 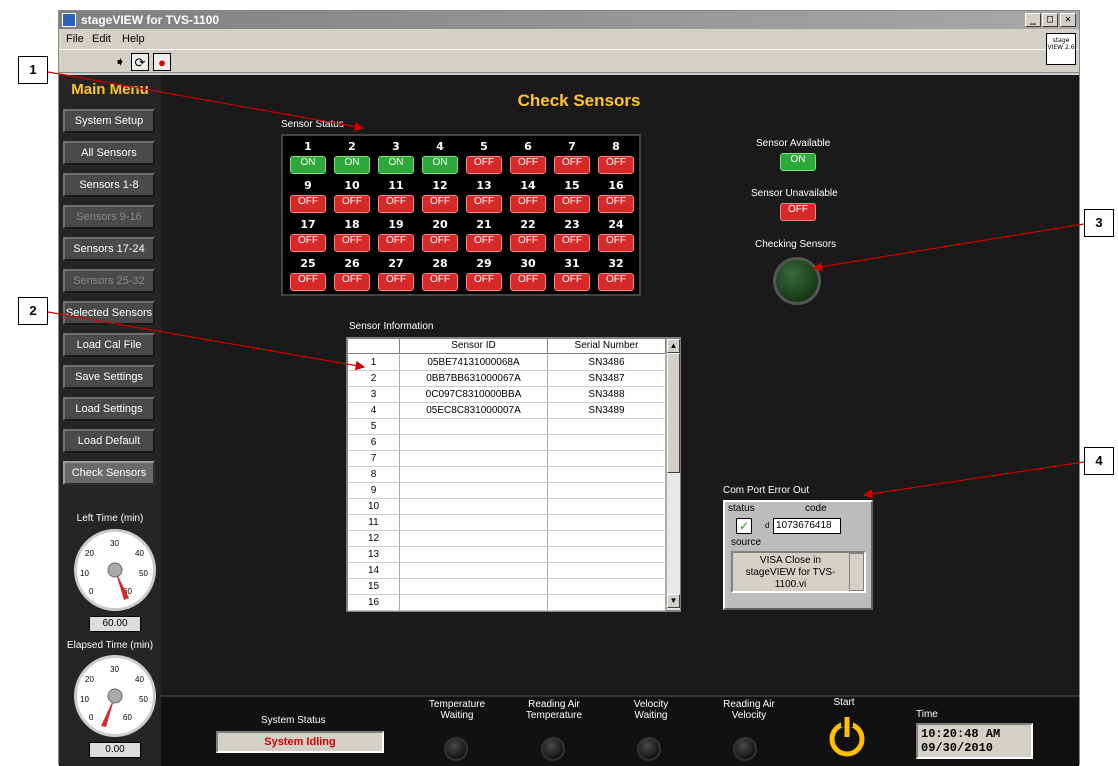 I want to click on maximize-button: □, so click(x=1050, y=20).